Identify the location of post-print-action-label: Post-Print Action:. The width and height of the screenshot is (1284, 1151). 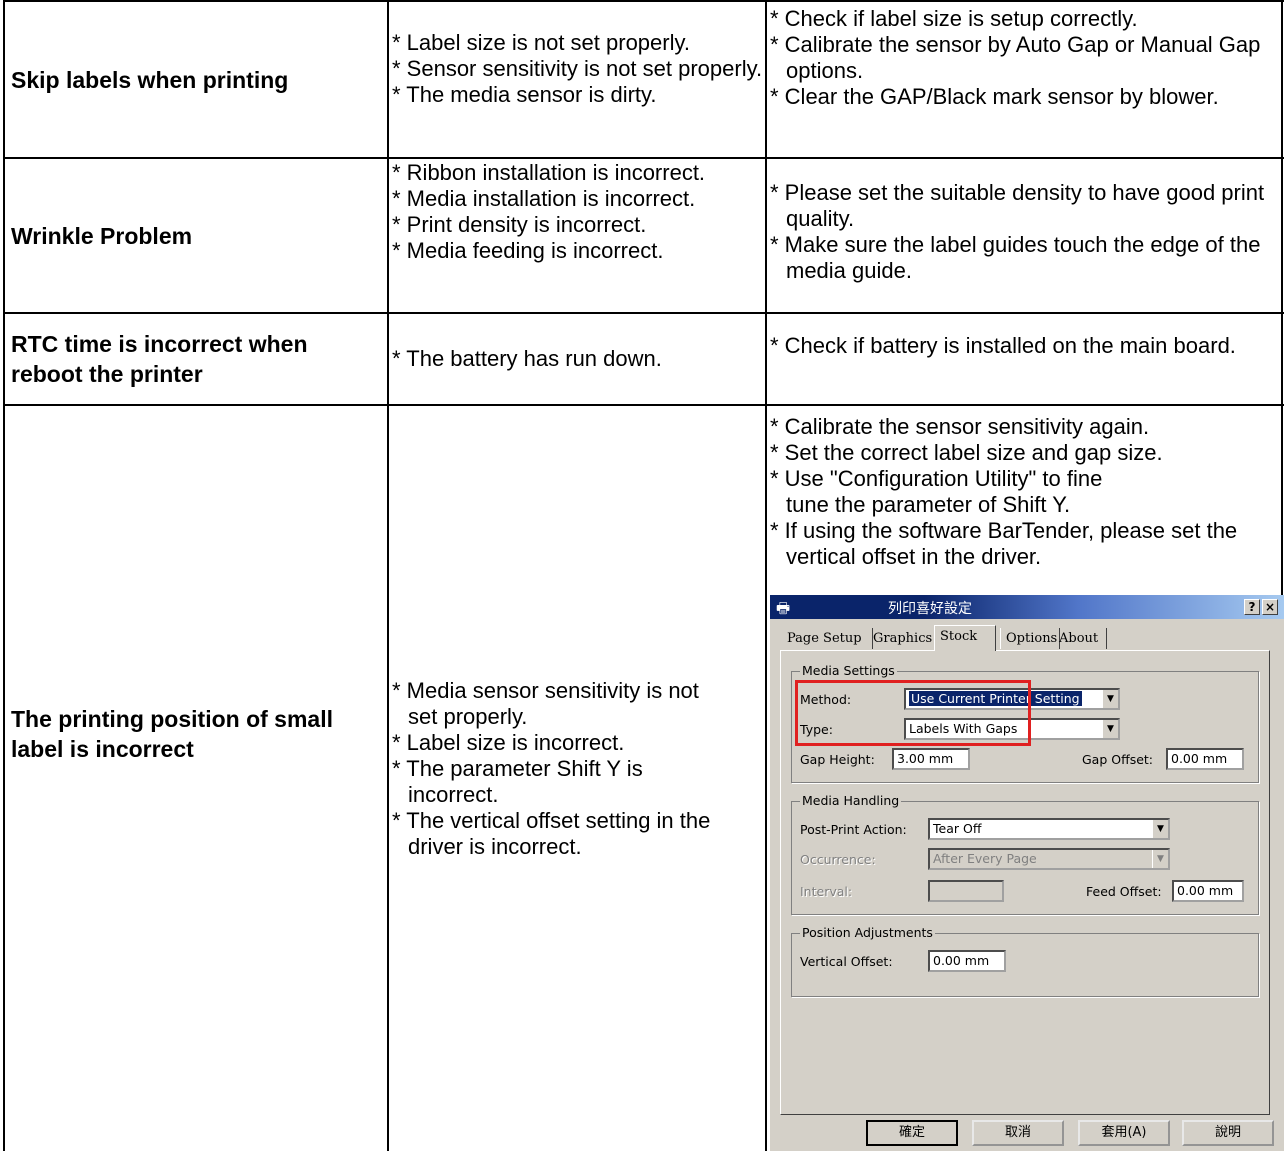
(853, 829).